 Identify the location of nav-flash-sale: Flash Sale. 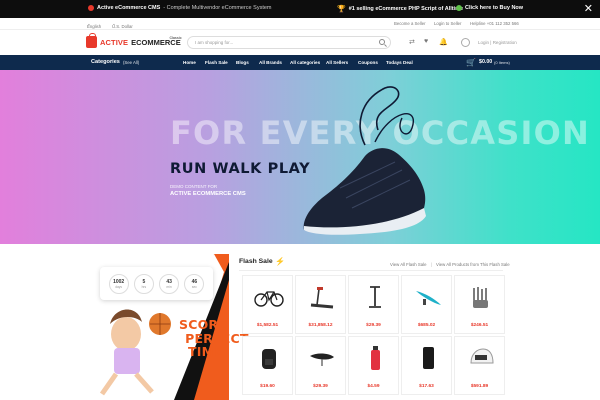
(216, 62).